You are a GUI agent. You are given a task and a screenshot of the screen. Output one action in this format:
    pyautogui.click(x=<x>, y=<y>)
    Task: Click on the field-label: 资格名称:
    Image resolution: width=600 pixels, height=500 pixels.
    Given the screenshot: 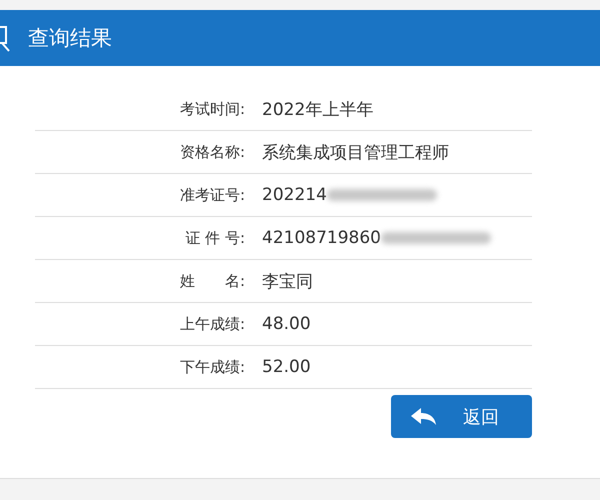 What is the action you would take?
    pyautogui.click(x=211, y=152)
    